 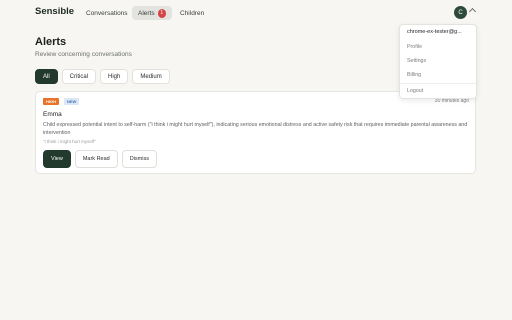 What do you see at coordinates (414, 75) in the screenshot?
I see `menu-item-billing: Billing` at bounding box center [414, 75].